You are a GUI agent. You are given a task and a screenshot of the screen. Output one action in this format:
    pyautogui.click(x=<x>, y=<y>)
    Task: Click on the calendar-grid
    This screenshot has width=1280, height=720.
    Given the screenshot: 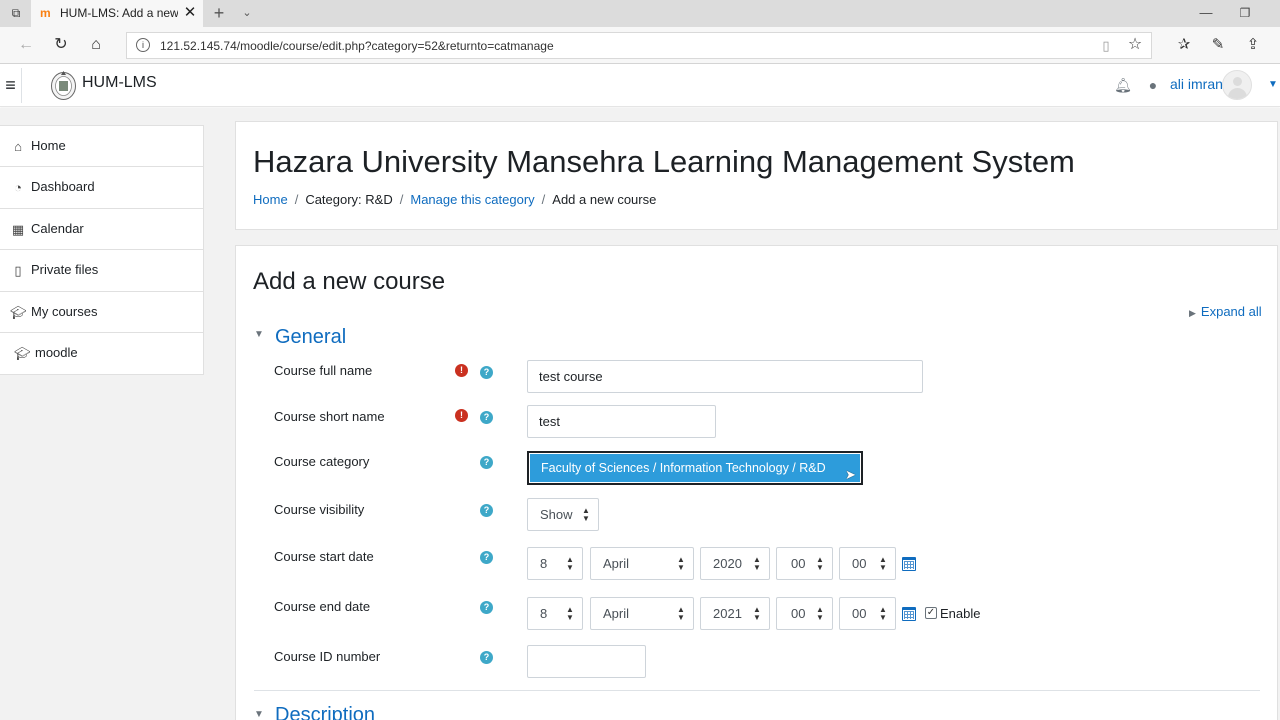 What is the action you would take?
    pyautogui.click(x=909, y=615)
    